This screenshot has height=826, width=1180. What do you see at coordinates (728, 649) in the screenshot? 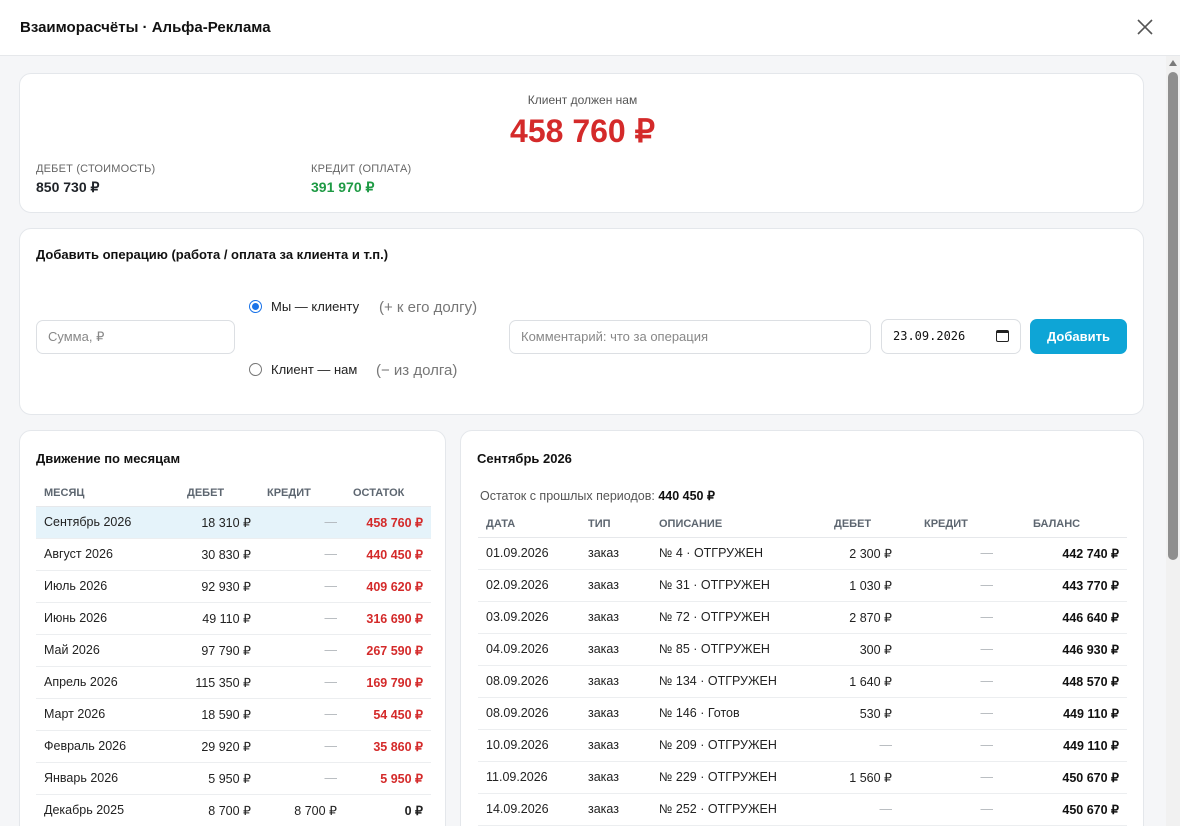
I see `op-description: № 85 · ОТГРУЖЕН` at bounding box center [728, 649].